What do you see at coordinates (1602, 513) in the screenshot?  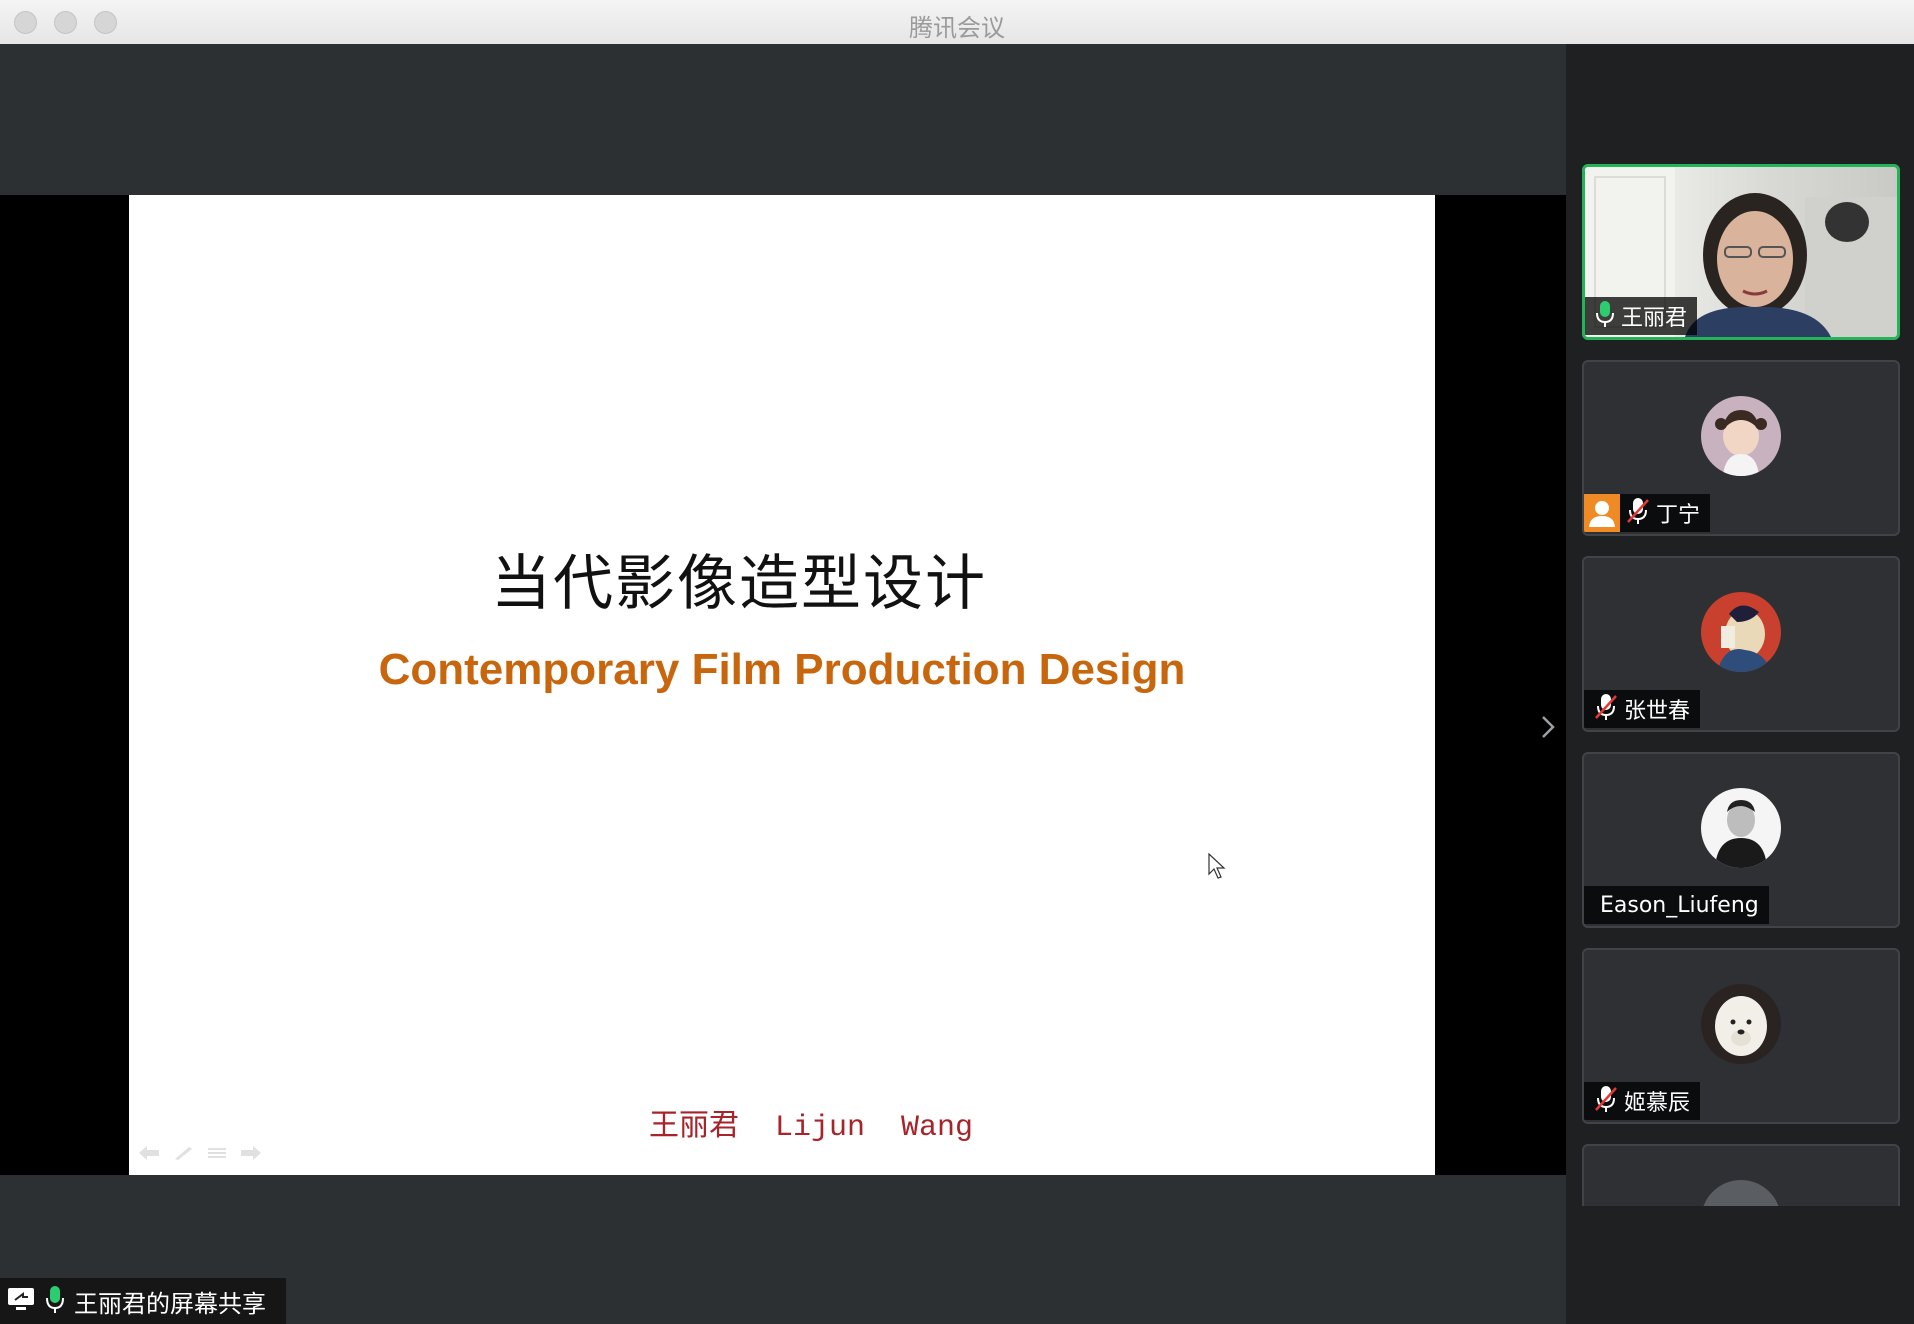 I see `user-icon` at bounding box center [1602, 513].